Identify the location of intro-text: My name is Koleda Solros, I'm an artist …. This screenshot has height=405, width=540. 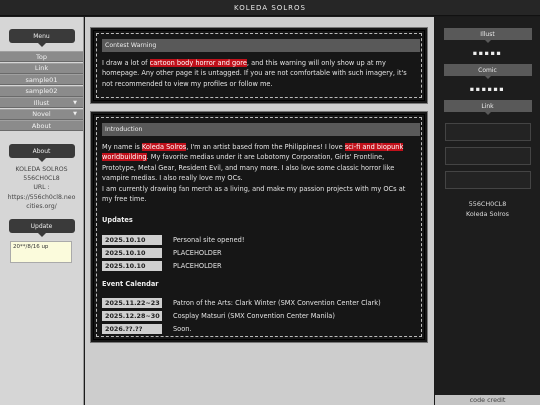
(259, 173).